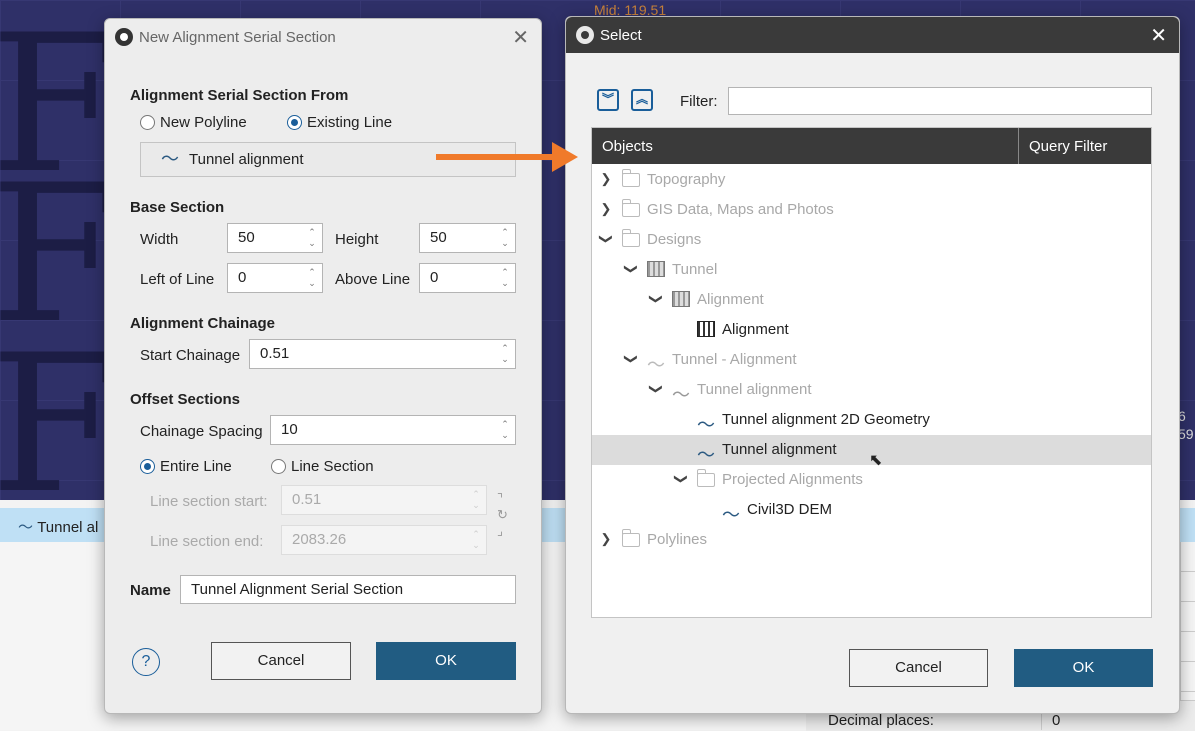 This screenshot has width=1195, height=731. Describe the element at coordinates (792, 479) in the screenshot. I see `tree-row-label: Projected Alignments` at that location.